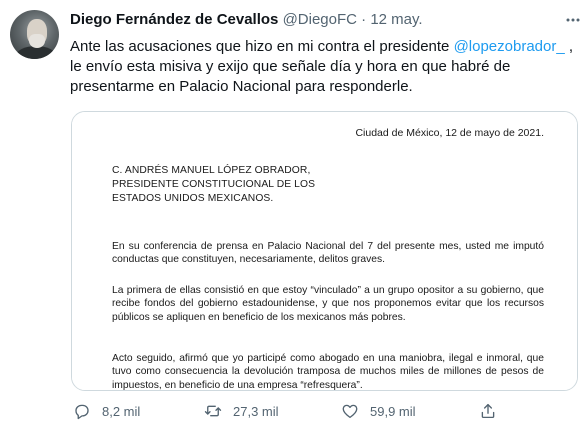 This screenshot has height=428, width=586. Describe the element at coordinates (213, 411) in the screenshot. I see `retweet-icon` at that location.